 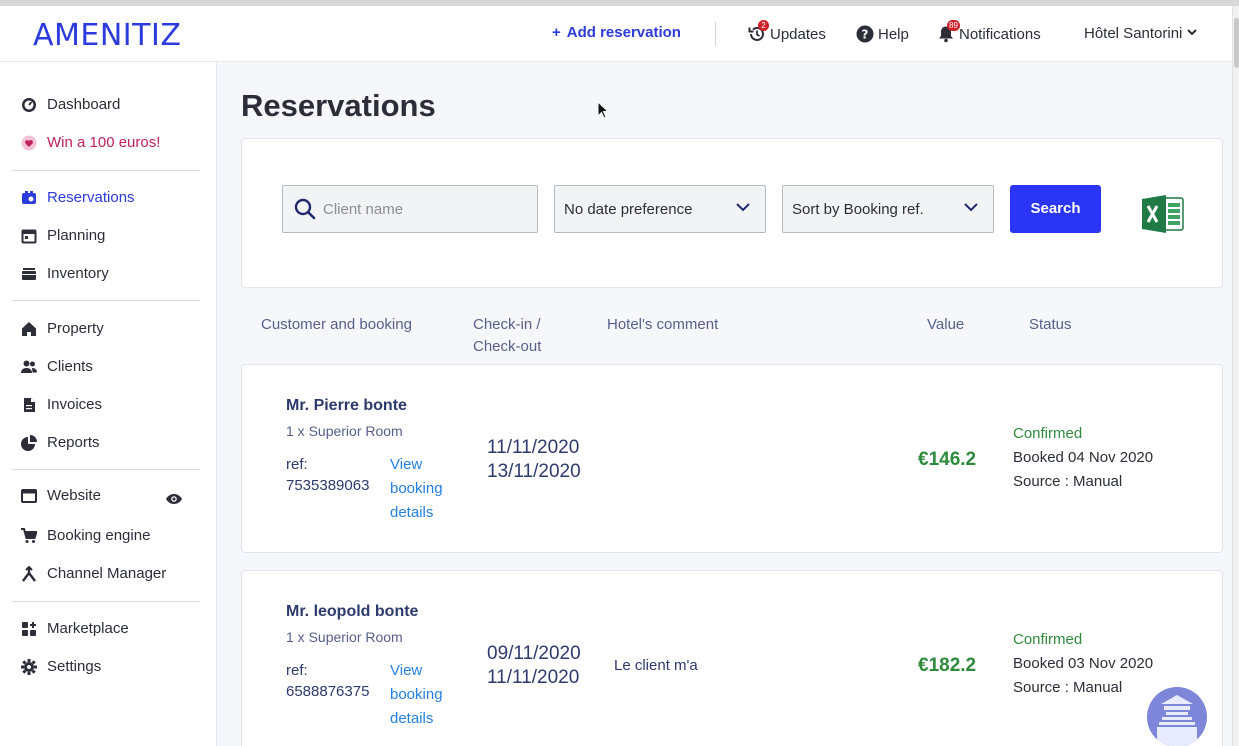 What do you see at coordinates (338, 105) in the screenshot?
I see `page-title: Reservations` at bounding box center [338, 105].